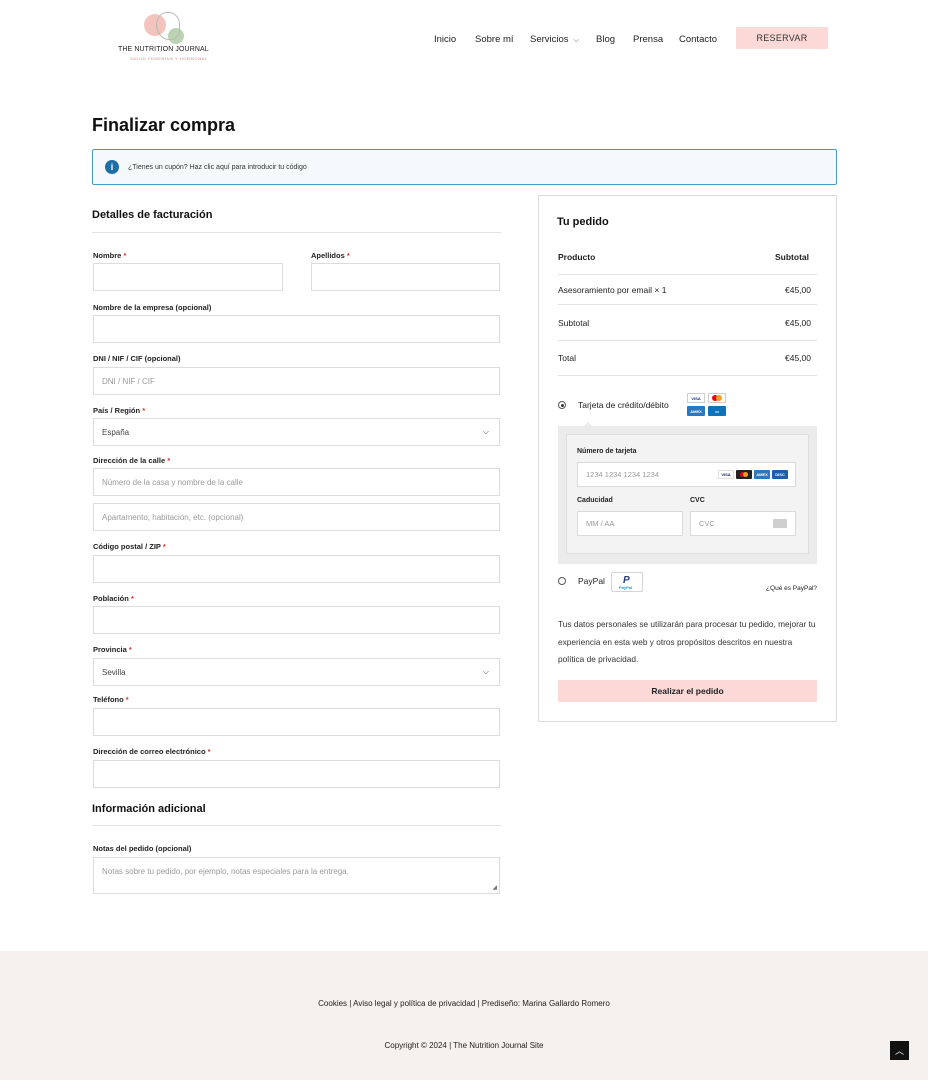 The width and height of the screenshot is (928, 1080). Describe the element at coordinates (782, 38) in the screenshot. I see `reservar-button: RESERVAR` at that location.